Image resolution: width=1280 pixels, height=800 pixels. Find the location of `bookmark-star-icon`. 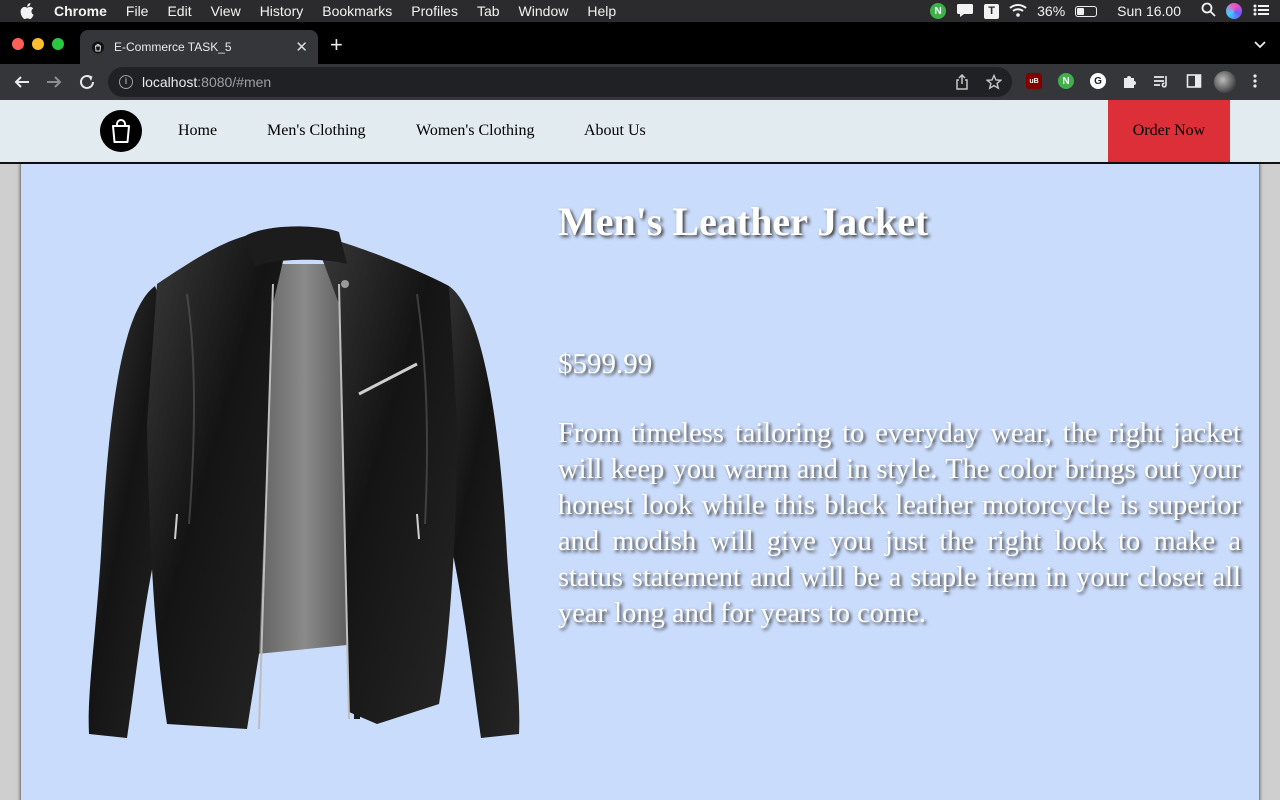

bookmark-star-icon is located at coordinates (994, 84).